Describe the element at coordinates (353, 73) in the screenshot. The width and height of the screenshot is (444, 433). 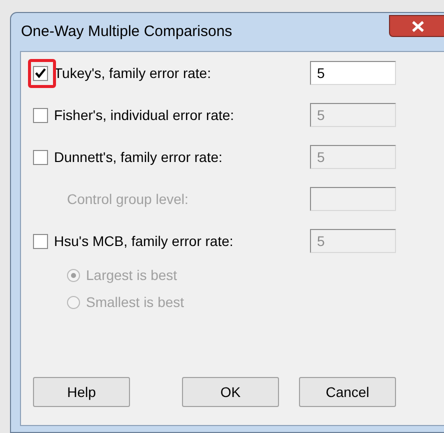
I see `input-field: 5` at that location.